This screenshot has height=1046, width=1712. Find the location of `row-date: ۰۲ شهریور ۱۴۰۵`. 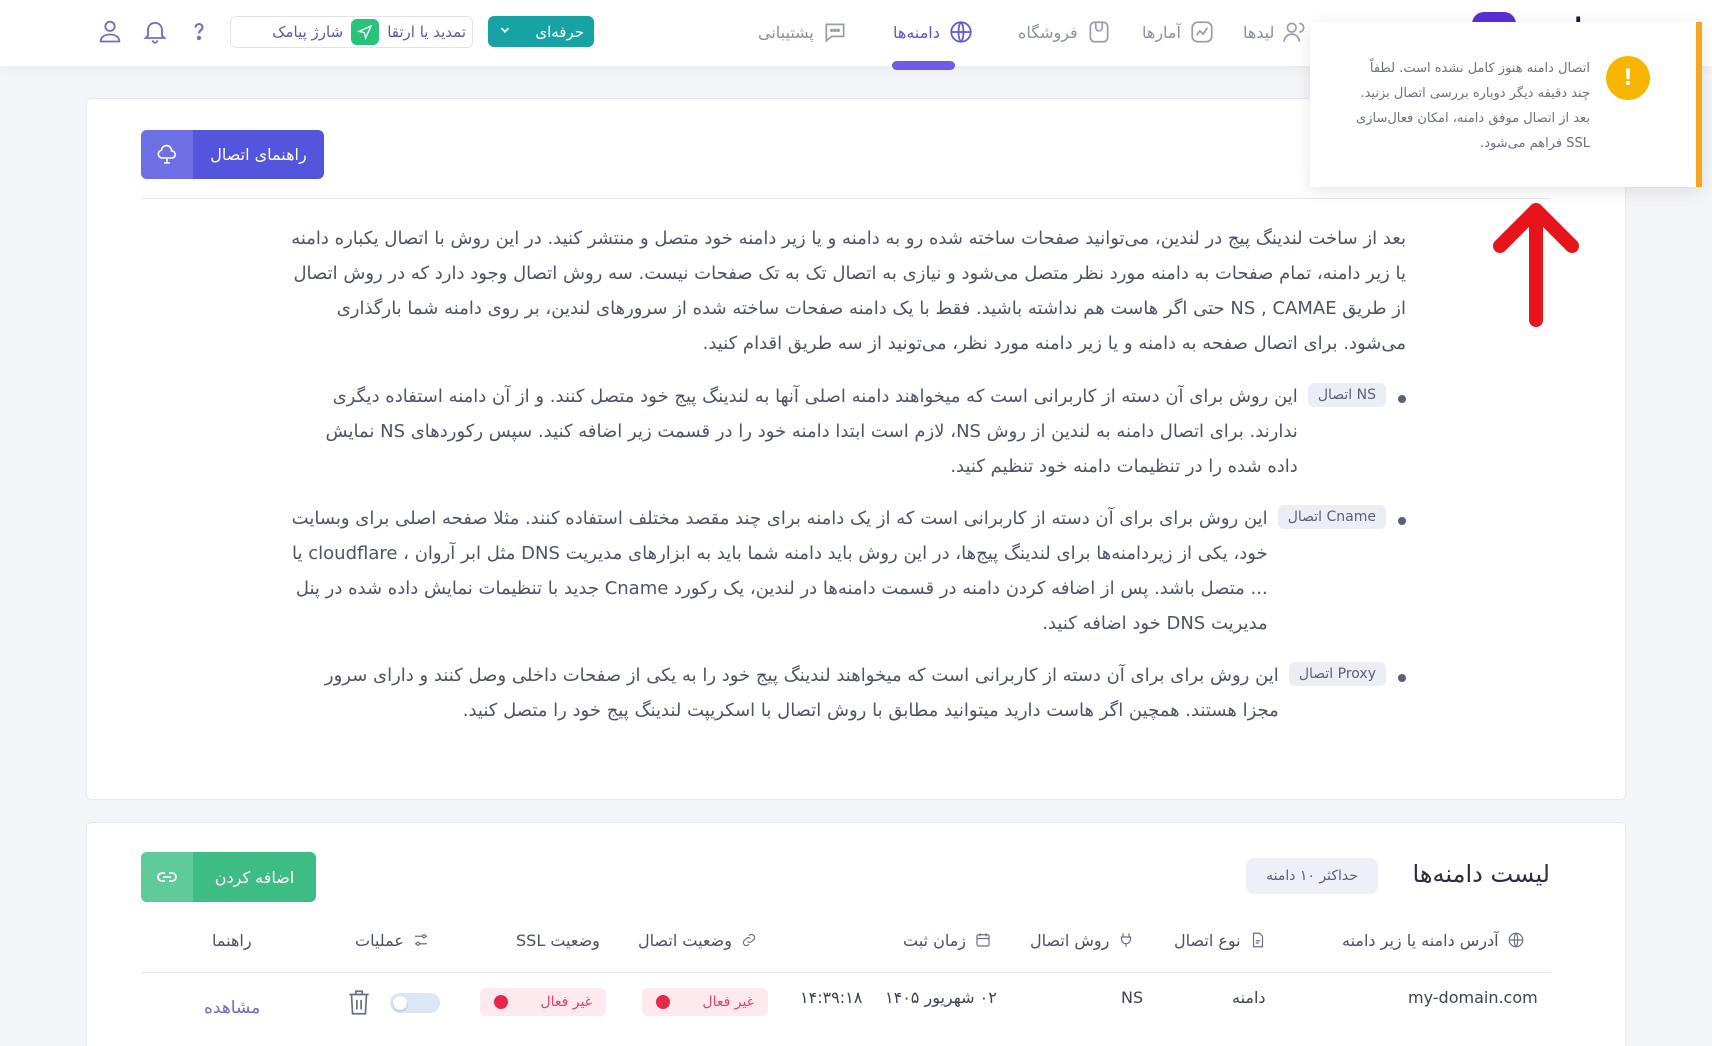

row-date: ۰۲ شهریور ۱۴۰۵ is located at coordinates (941, 997).